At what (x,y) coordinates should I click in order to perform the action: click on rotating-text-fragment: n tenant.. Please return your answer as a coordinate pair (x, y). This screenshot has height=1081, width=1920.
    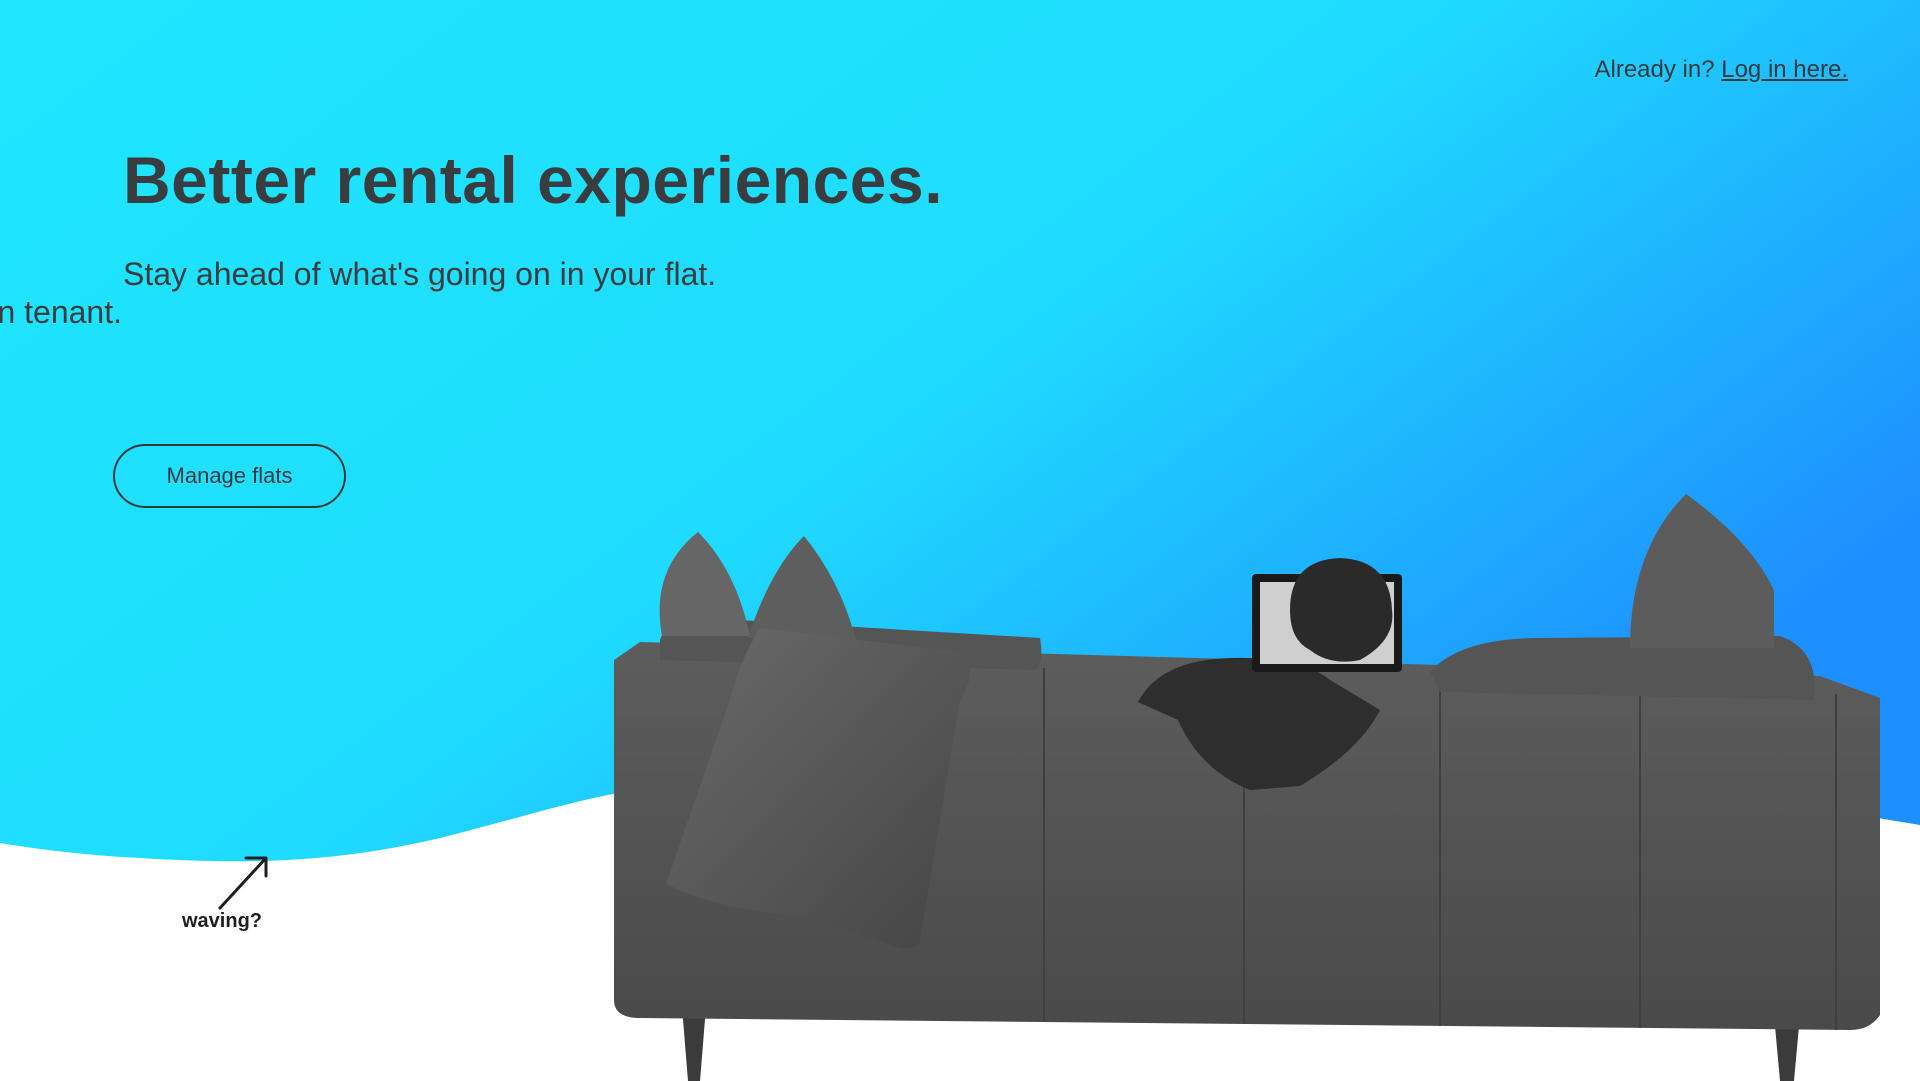
    Looking at the image, I should click on (61, 312).